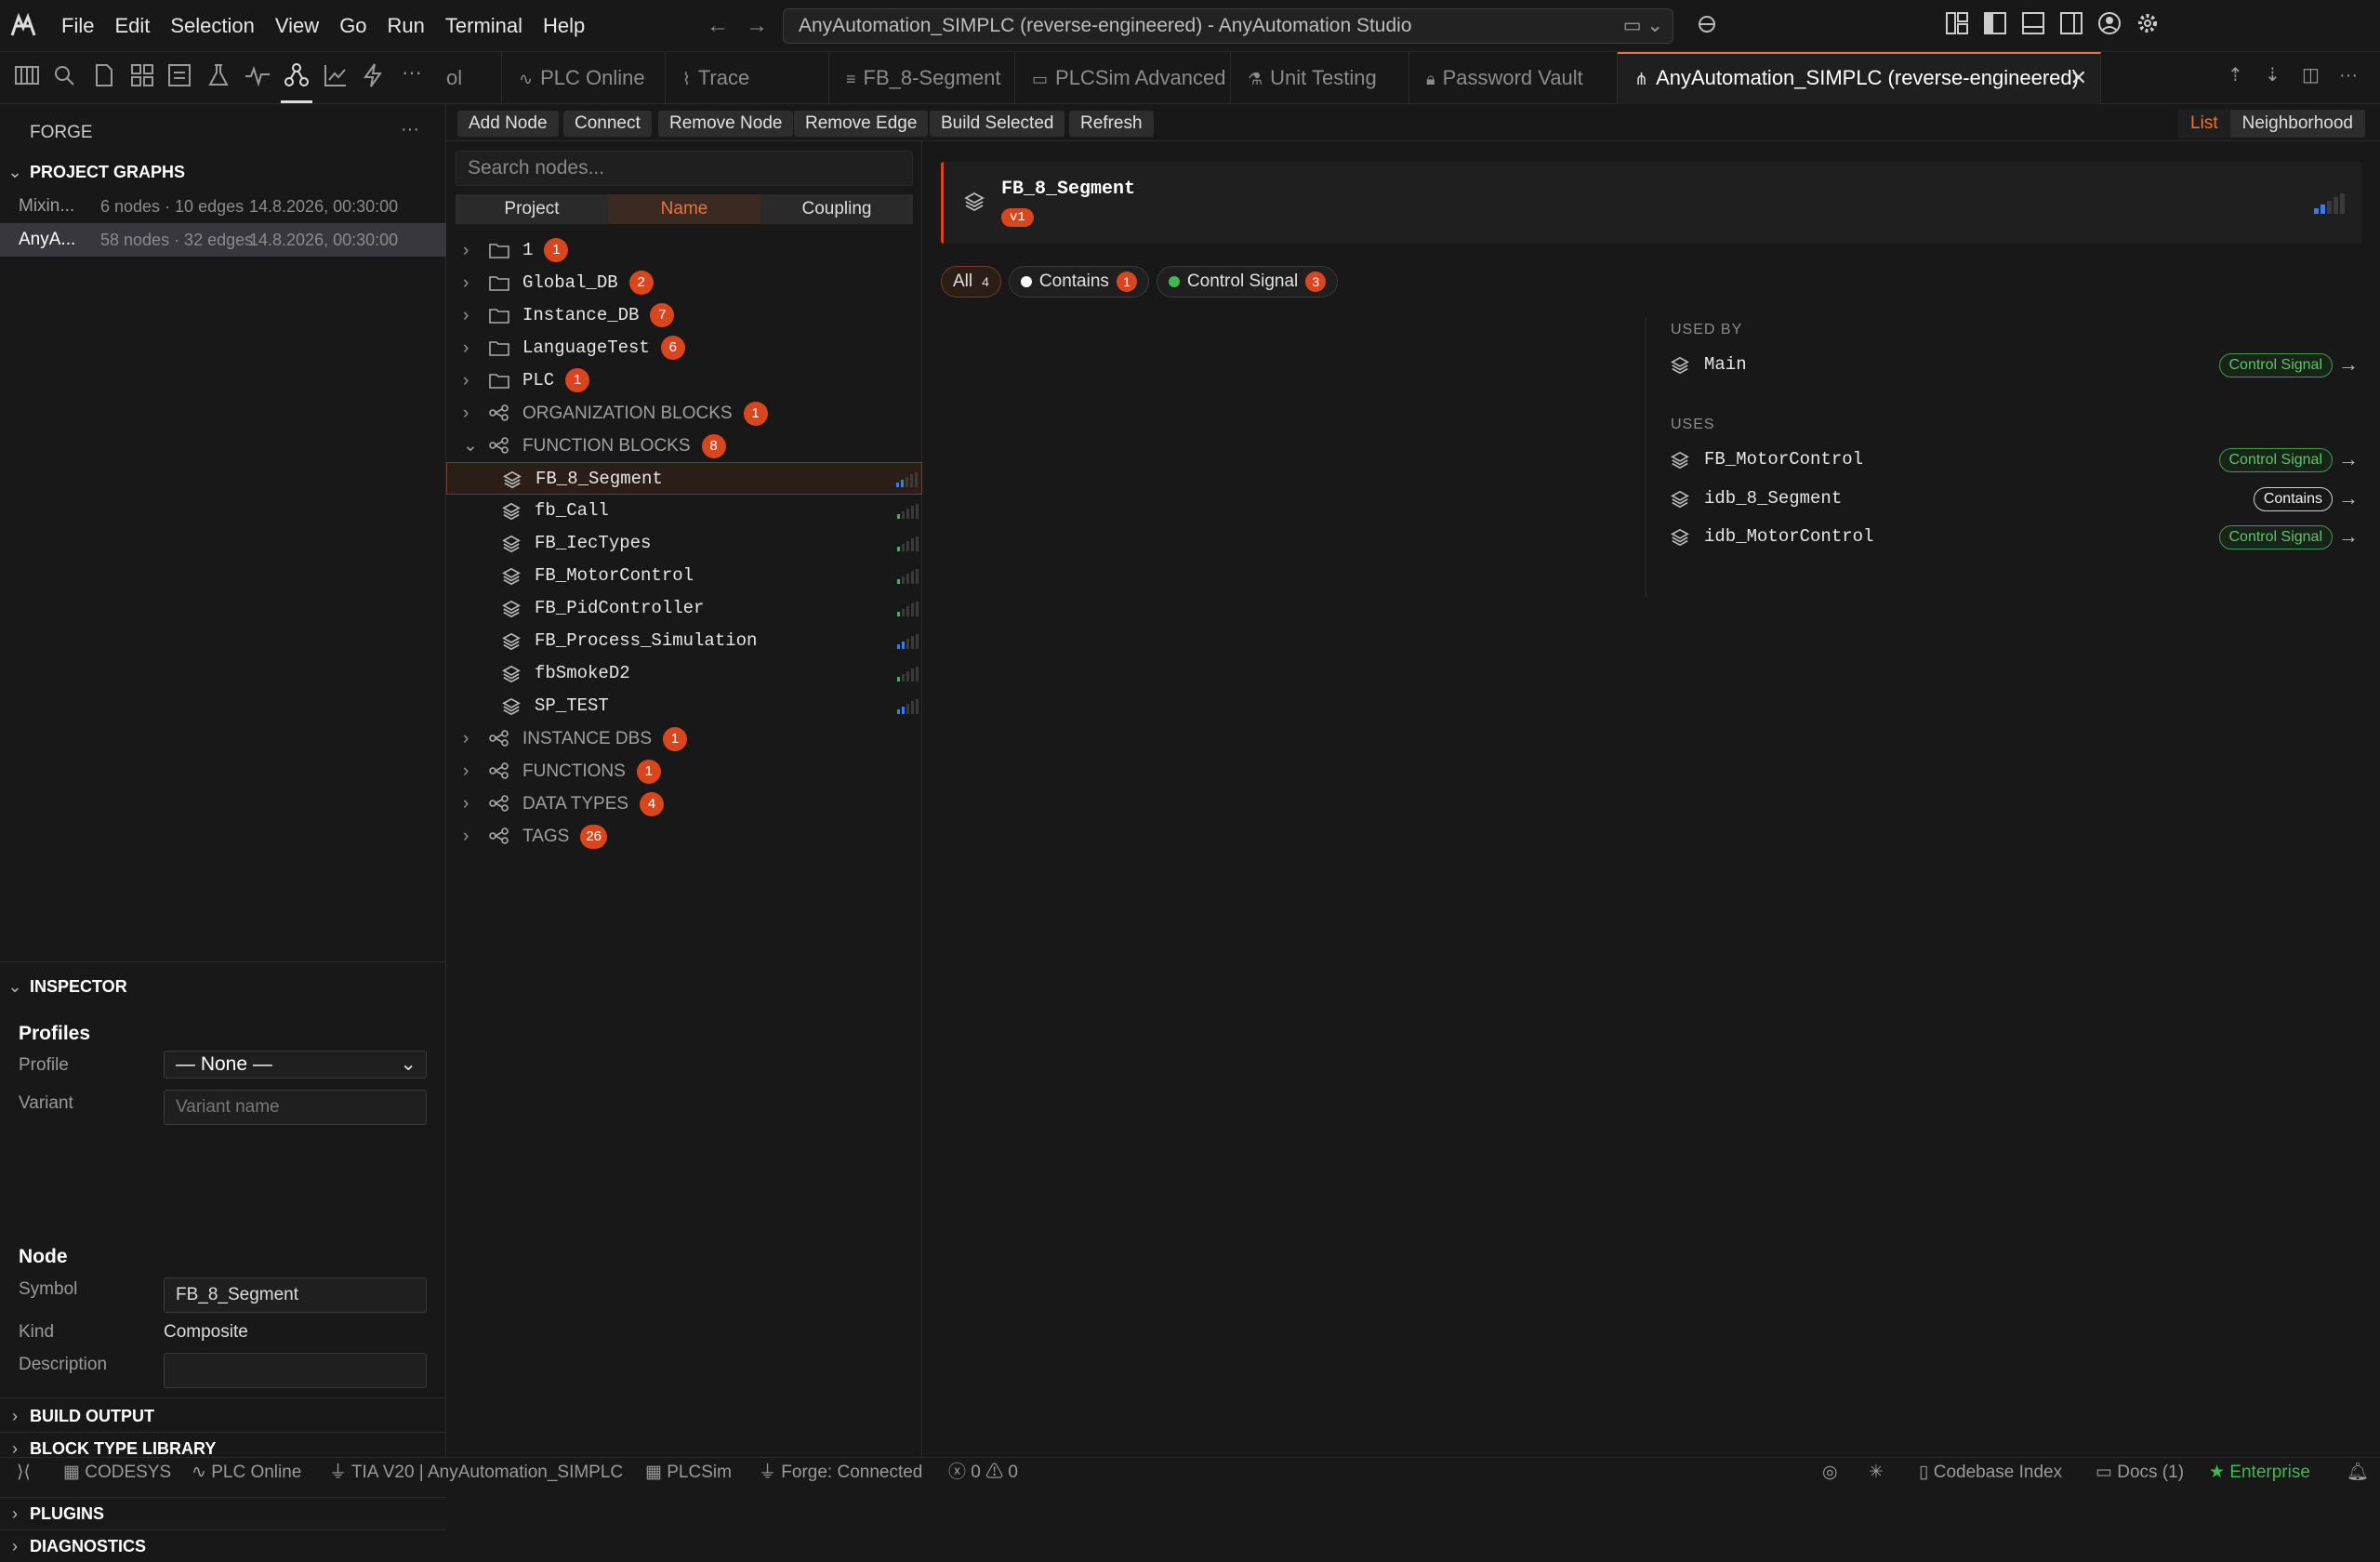 This screenshot has width=2380, height=1562. What do you see at coordinates (684, 446) in the screenshot?
I see `tree-group-function-blocks: ⌄ FUNCTION BLOCKS 8` at bounding box center [684, 446].